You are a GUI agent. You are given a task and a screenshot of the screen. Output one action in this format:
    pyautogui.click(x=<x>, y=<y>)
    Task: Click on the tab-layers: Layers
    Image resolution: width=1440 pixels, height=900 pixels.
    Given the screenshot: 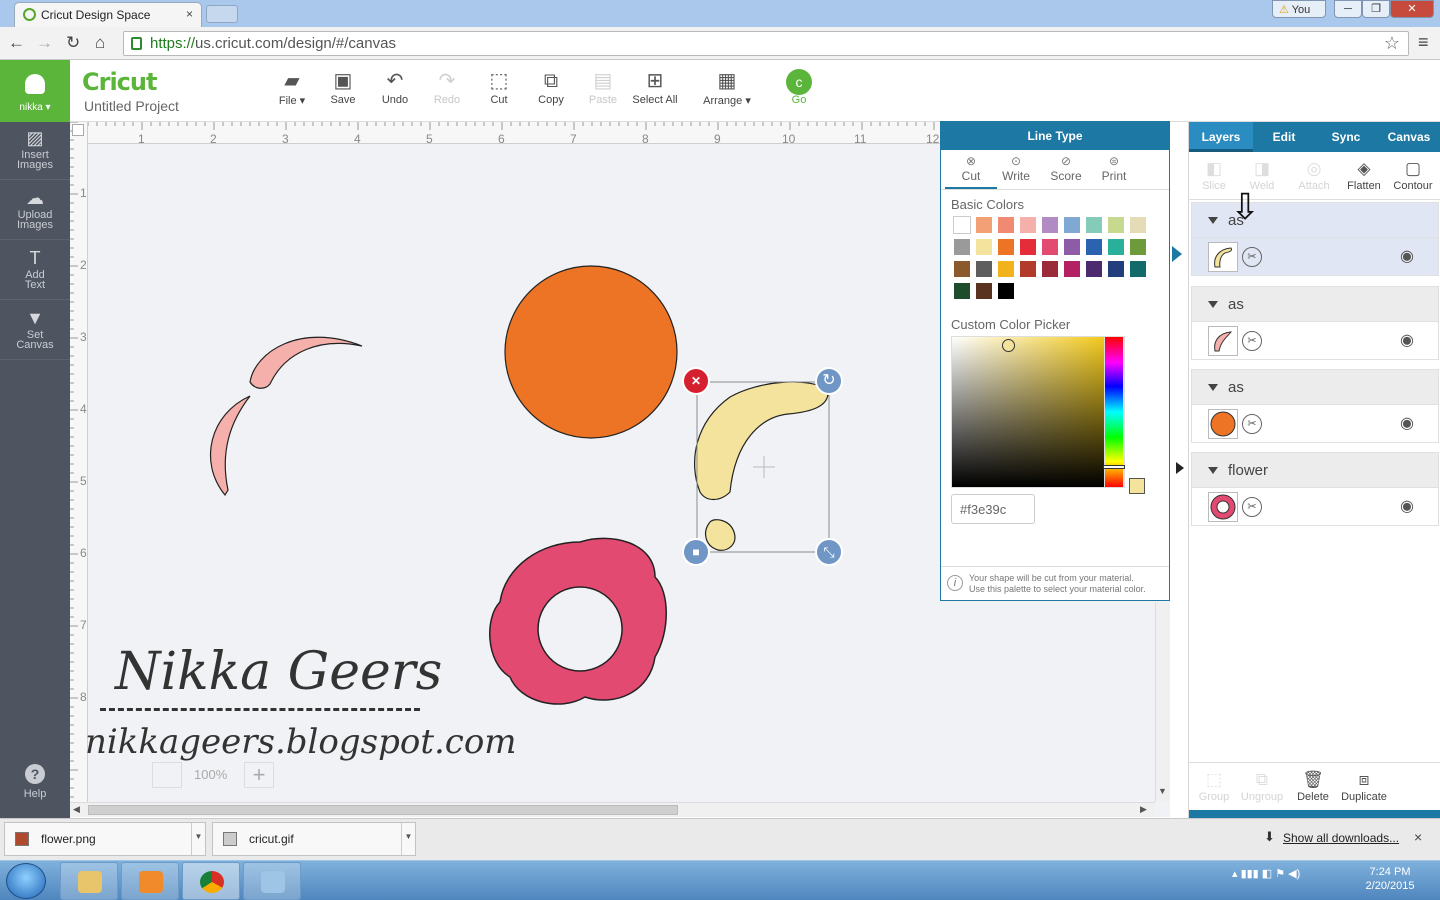 What is the action you would take?
    pyautogui.click(x=1221, y=137)
    